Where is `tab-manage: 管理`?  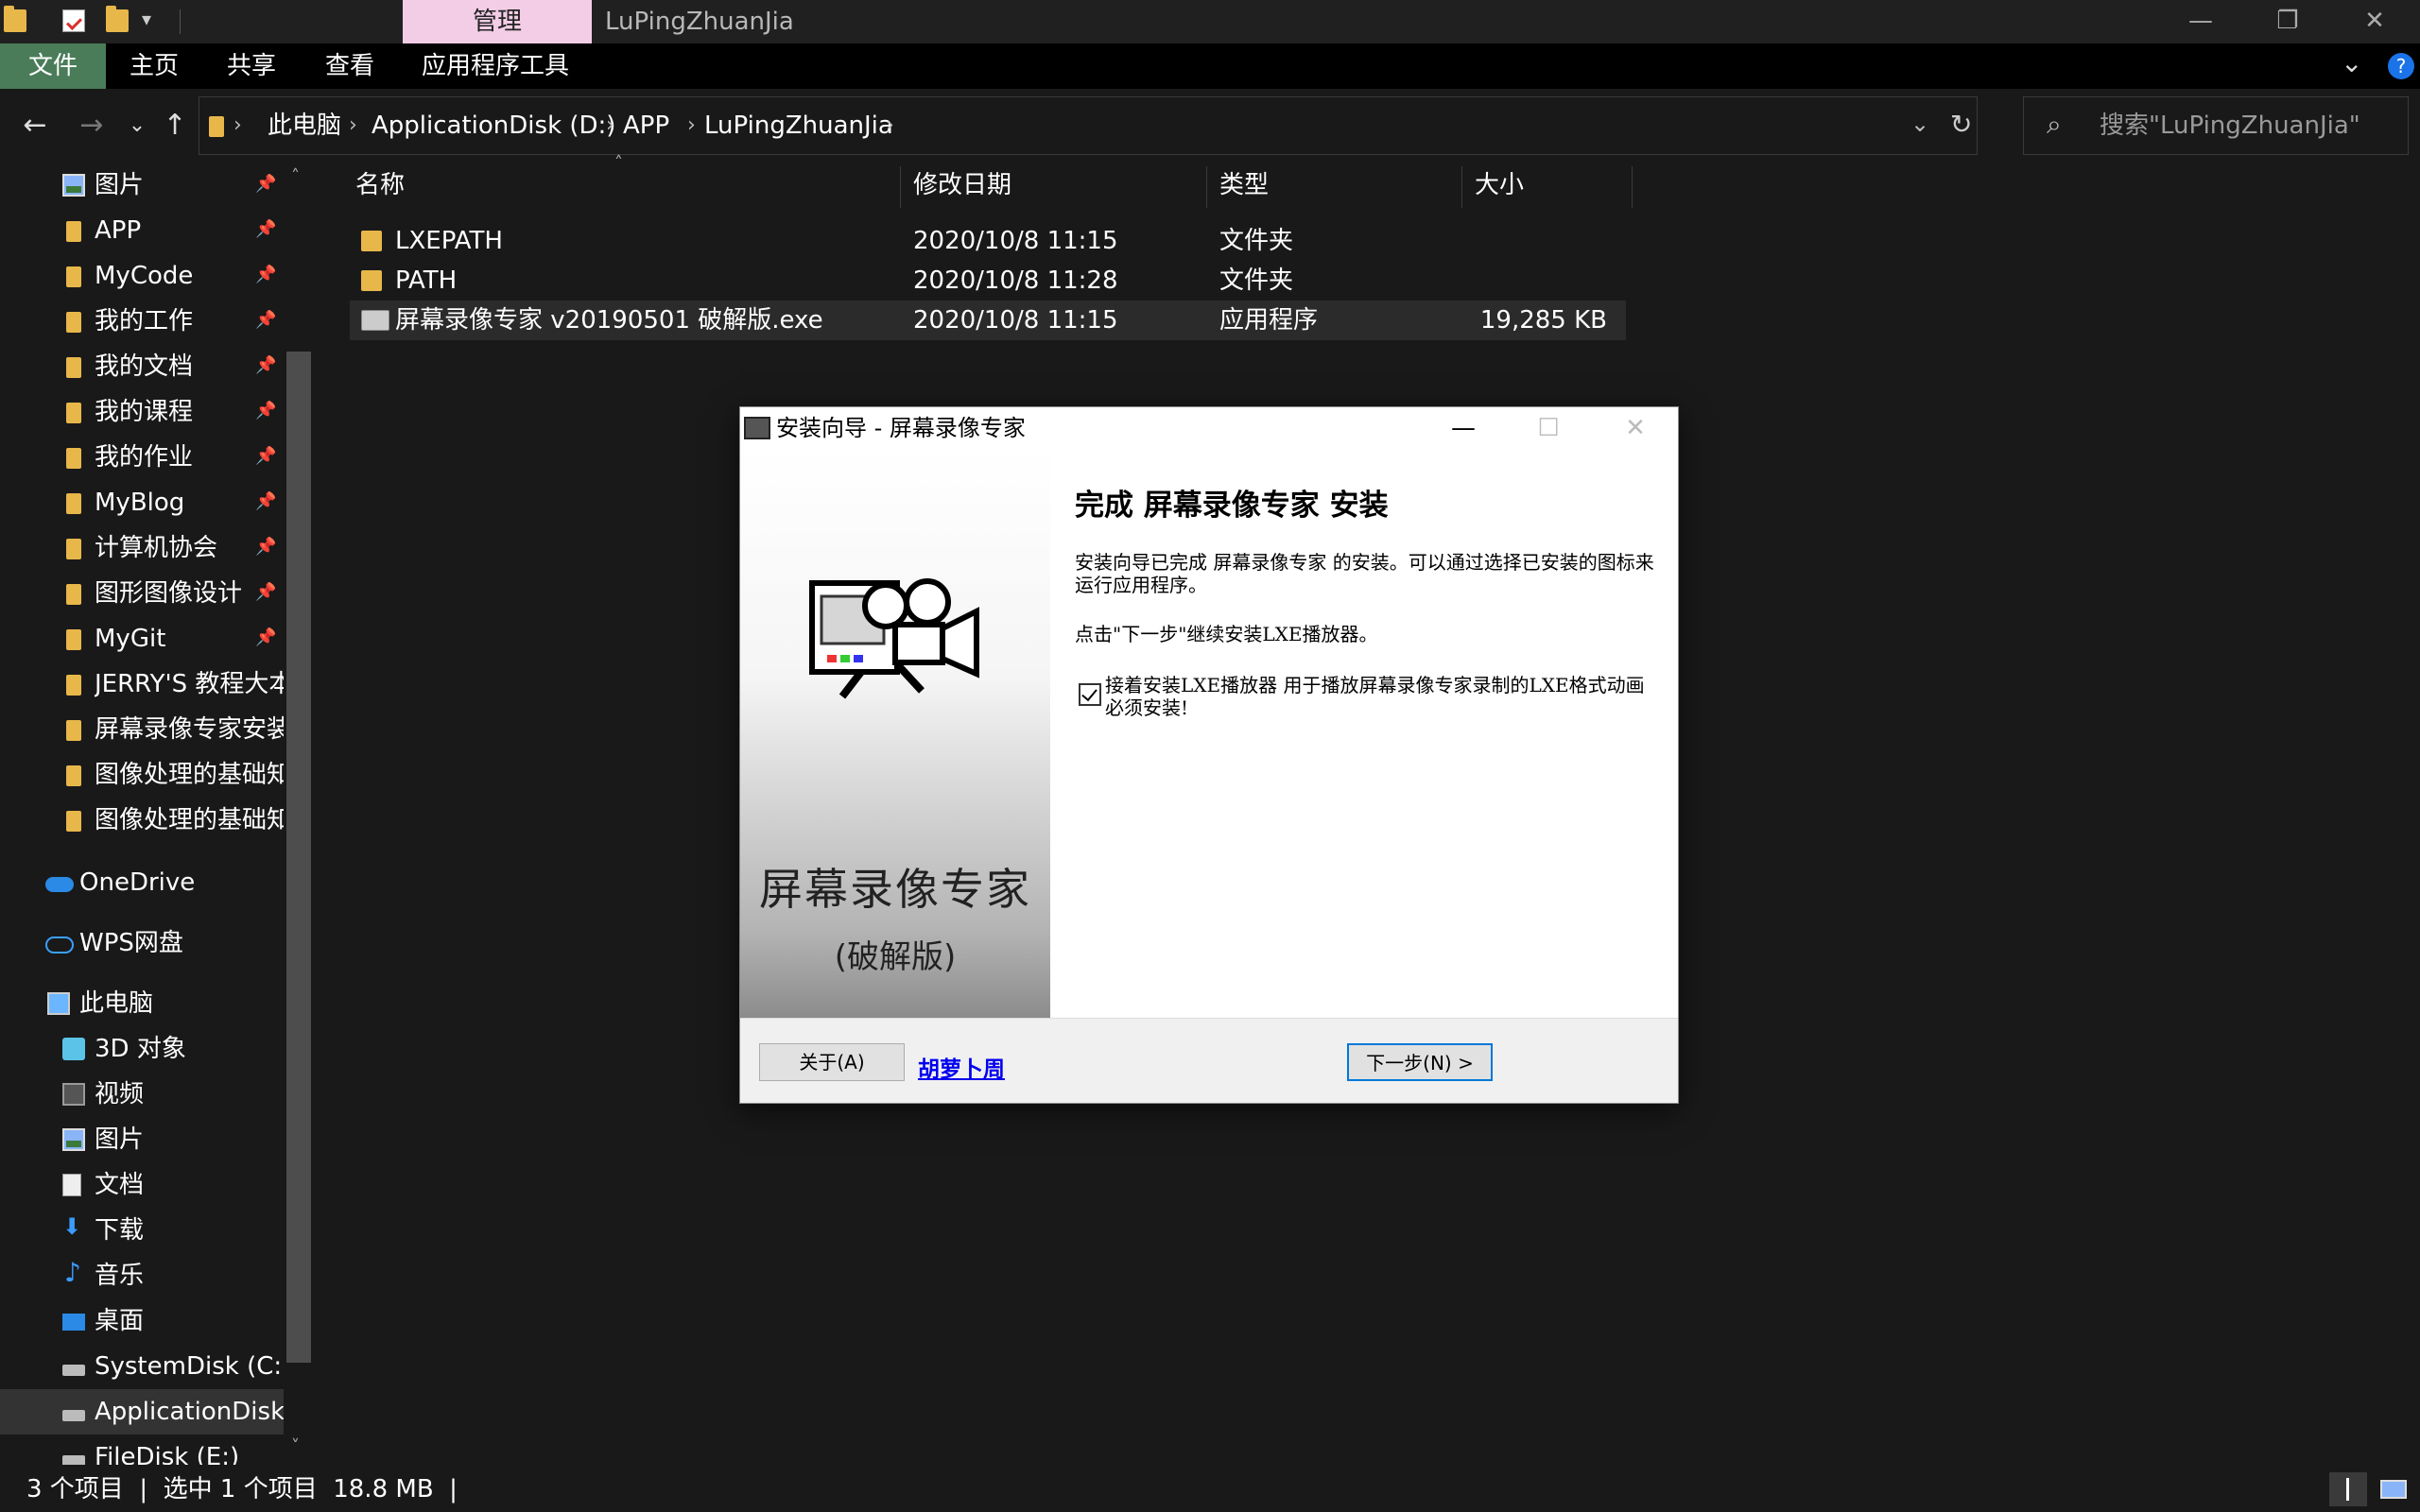
tab-manage: 管理 is located at coordinates (497, 21).